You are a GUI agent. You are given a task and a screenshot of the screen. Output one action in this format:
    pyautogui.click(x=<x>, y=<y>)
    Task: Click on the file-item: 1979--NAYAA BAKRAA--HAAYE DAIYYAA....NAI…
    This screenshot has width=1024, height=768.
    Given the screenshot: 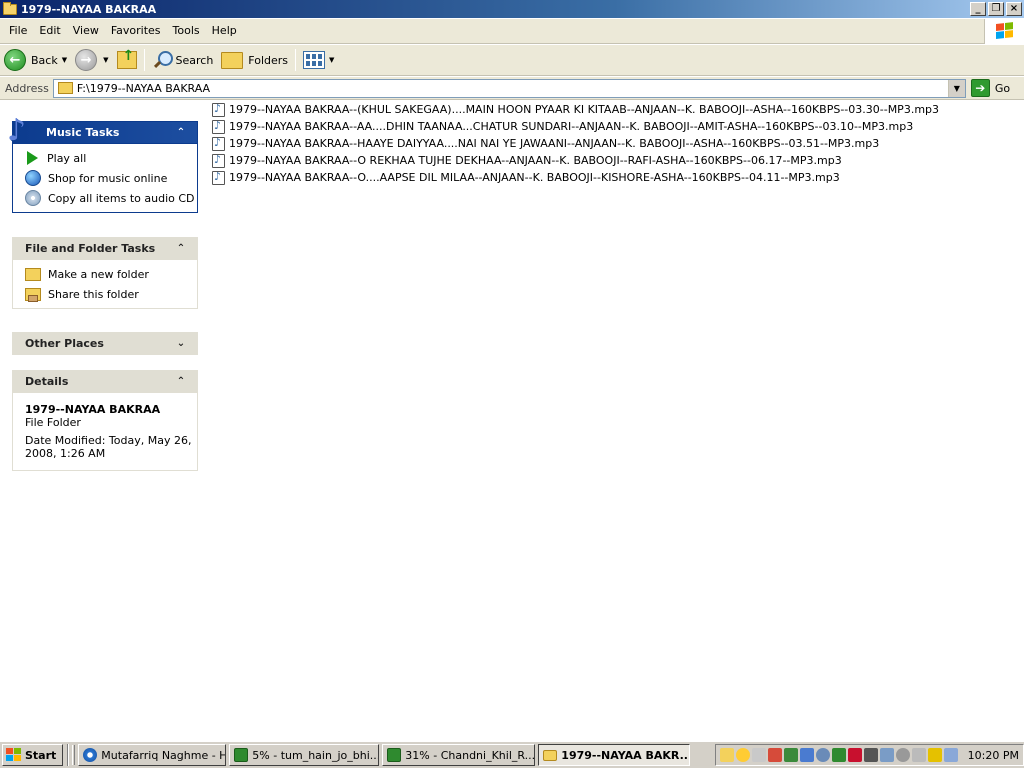 What is the action you would take?
    pyautogui.click(x=617, y=143)
    